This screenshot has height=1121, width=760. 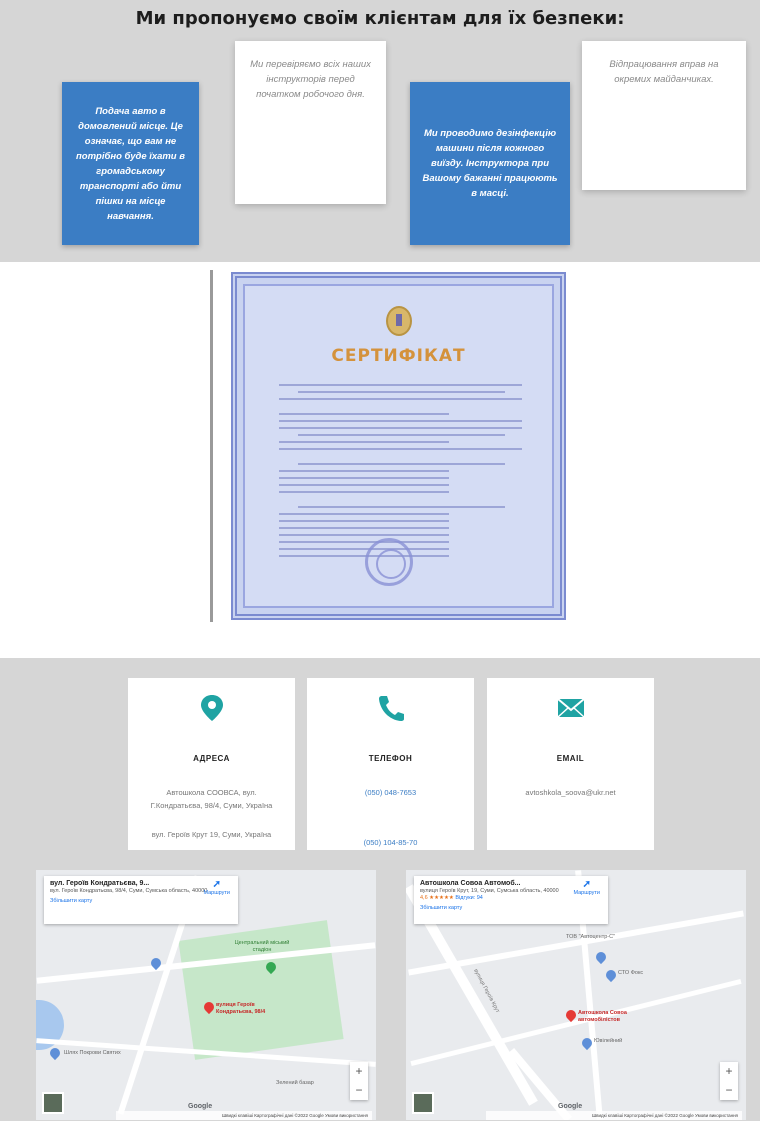 I want to click on email-card: EMAIL avtoshkola_soova@ukr.net, so click(x=570, y=764).